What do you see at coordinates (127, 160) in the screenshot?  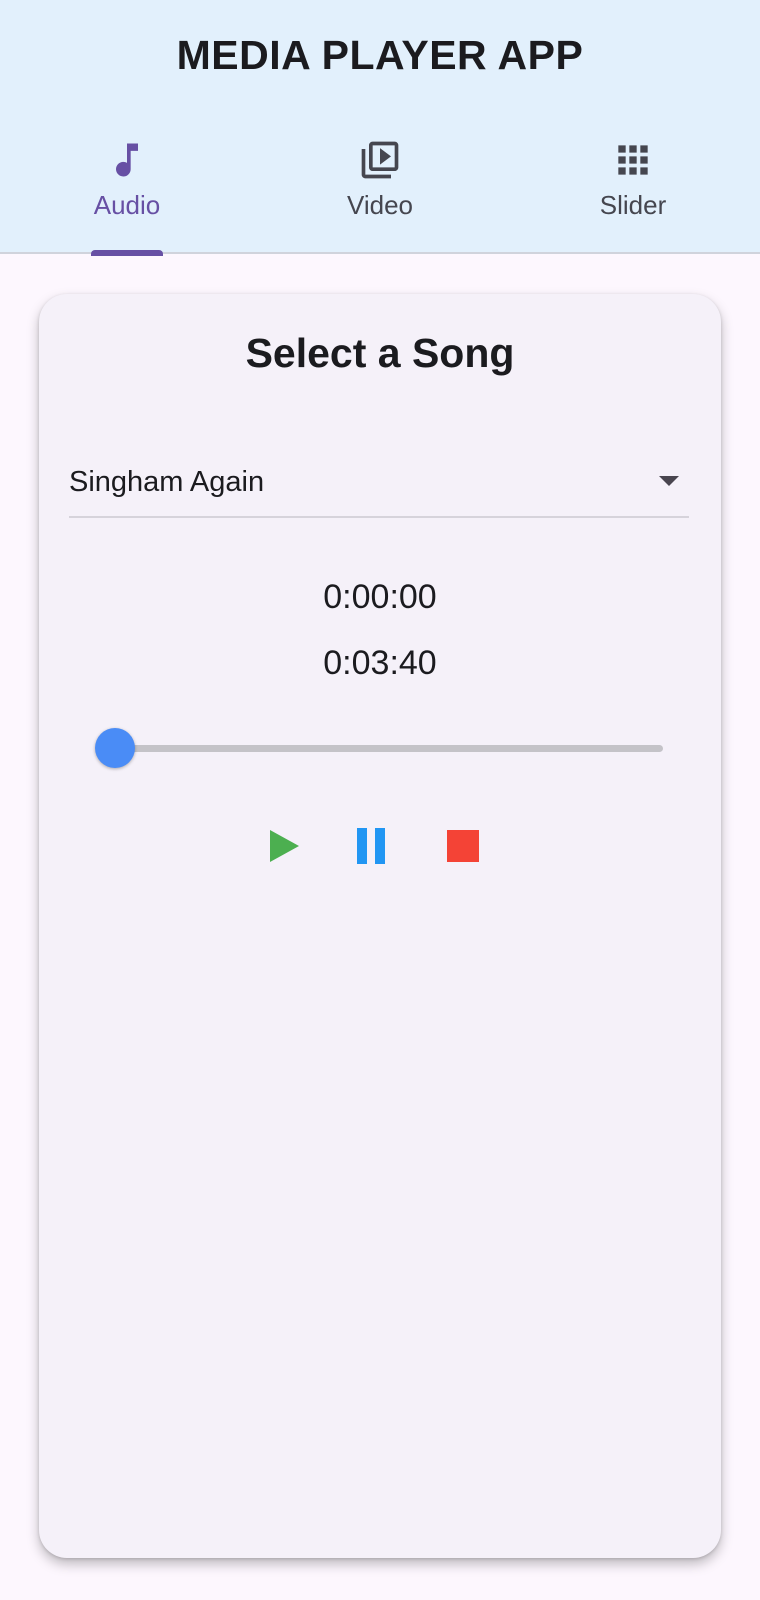 I see `music-note-icon` at bounding box center [127, 160].